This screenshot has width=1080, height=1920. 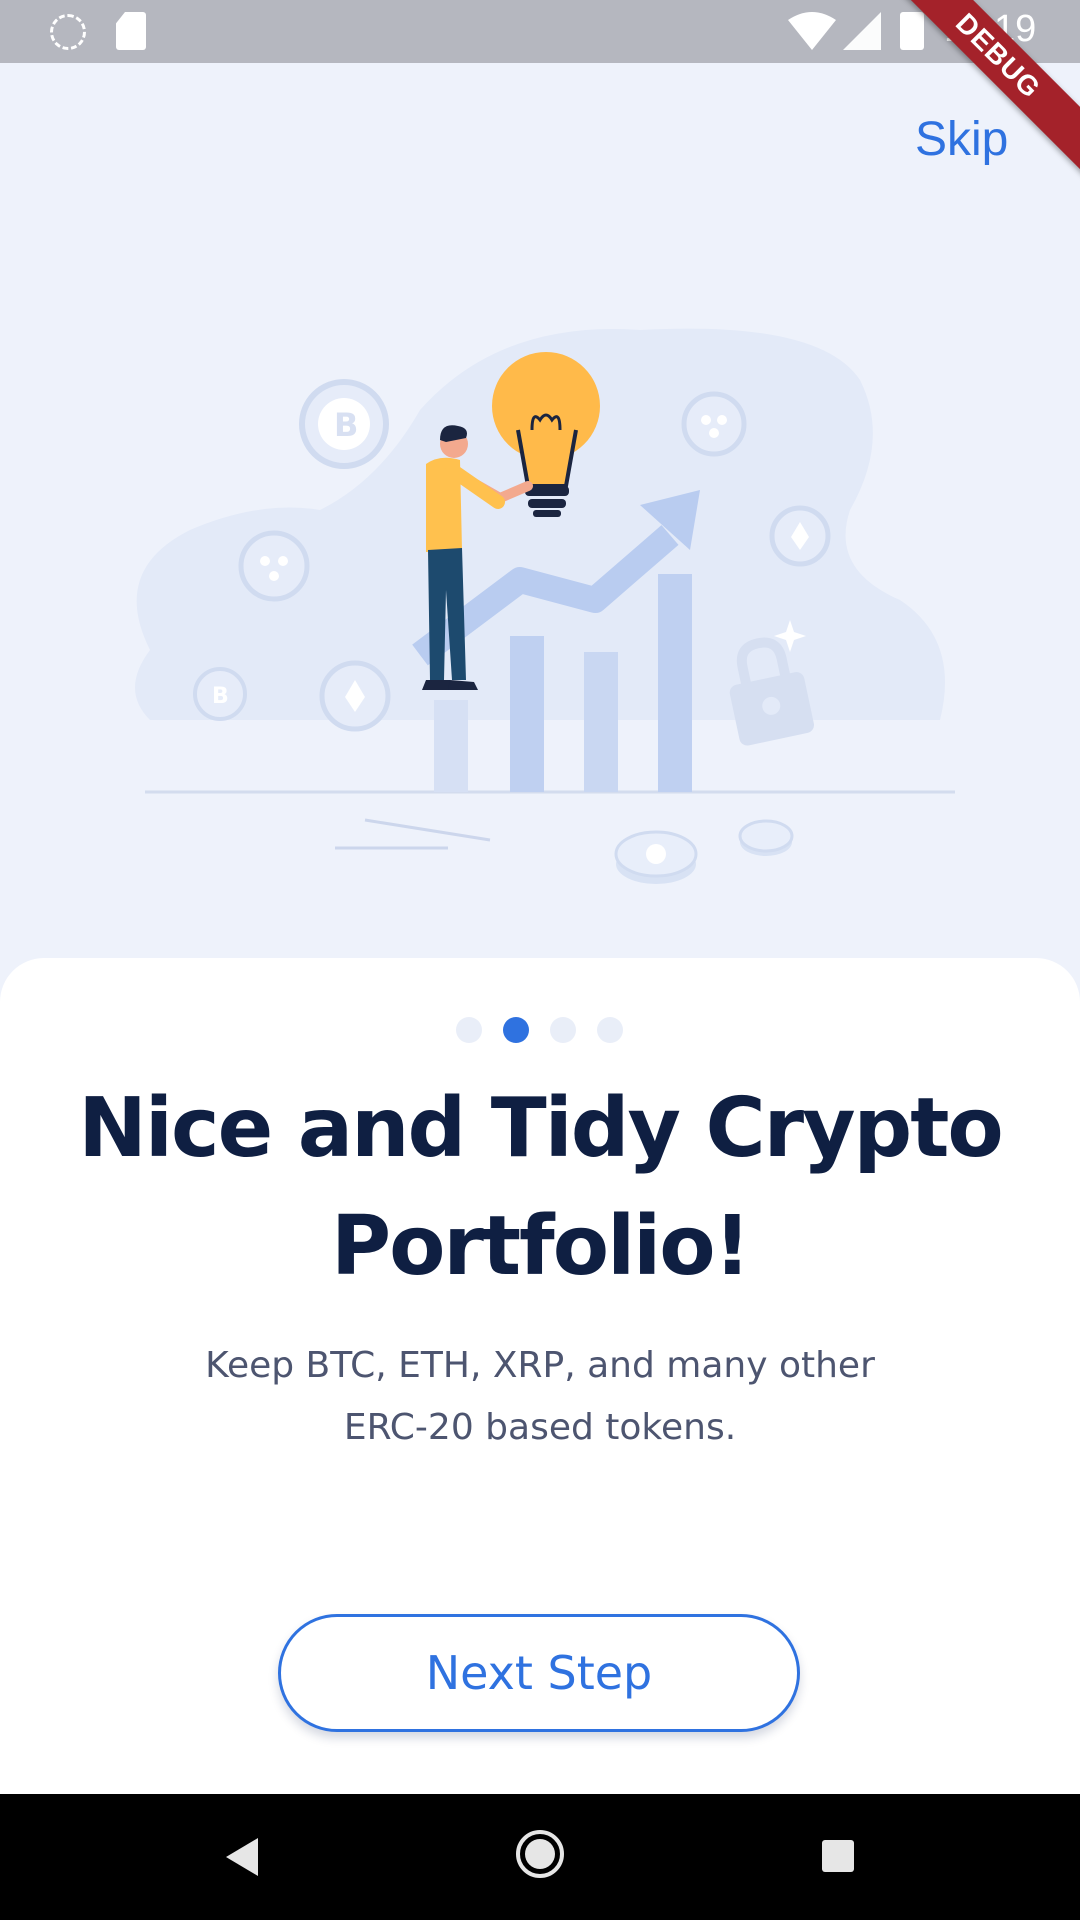 What do you see at coordinates (516, 1030) in the screenshot?
I see `page-dot-2-active` at bounding box center [516, 1030].